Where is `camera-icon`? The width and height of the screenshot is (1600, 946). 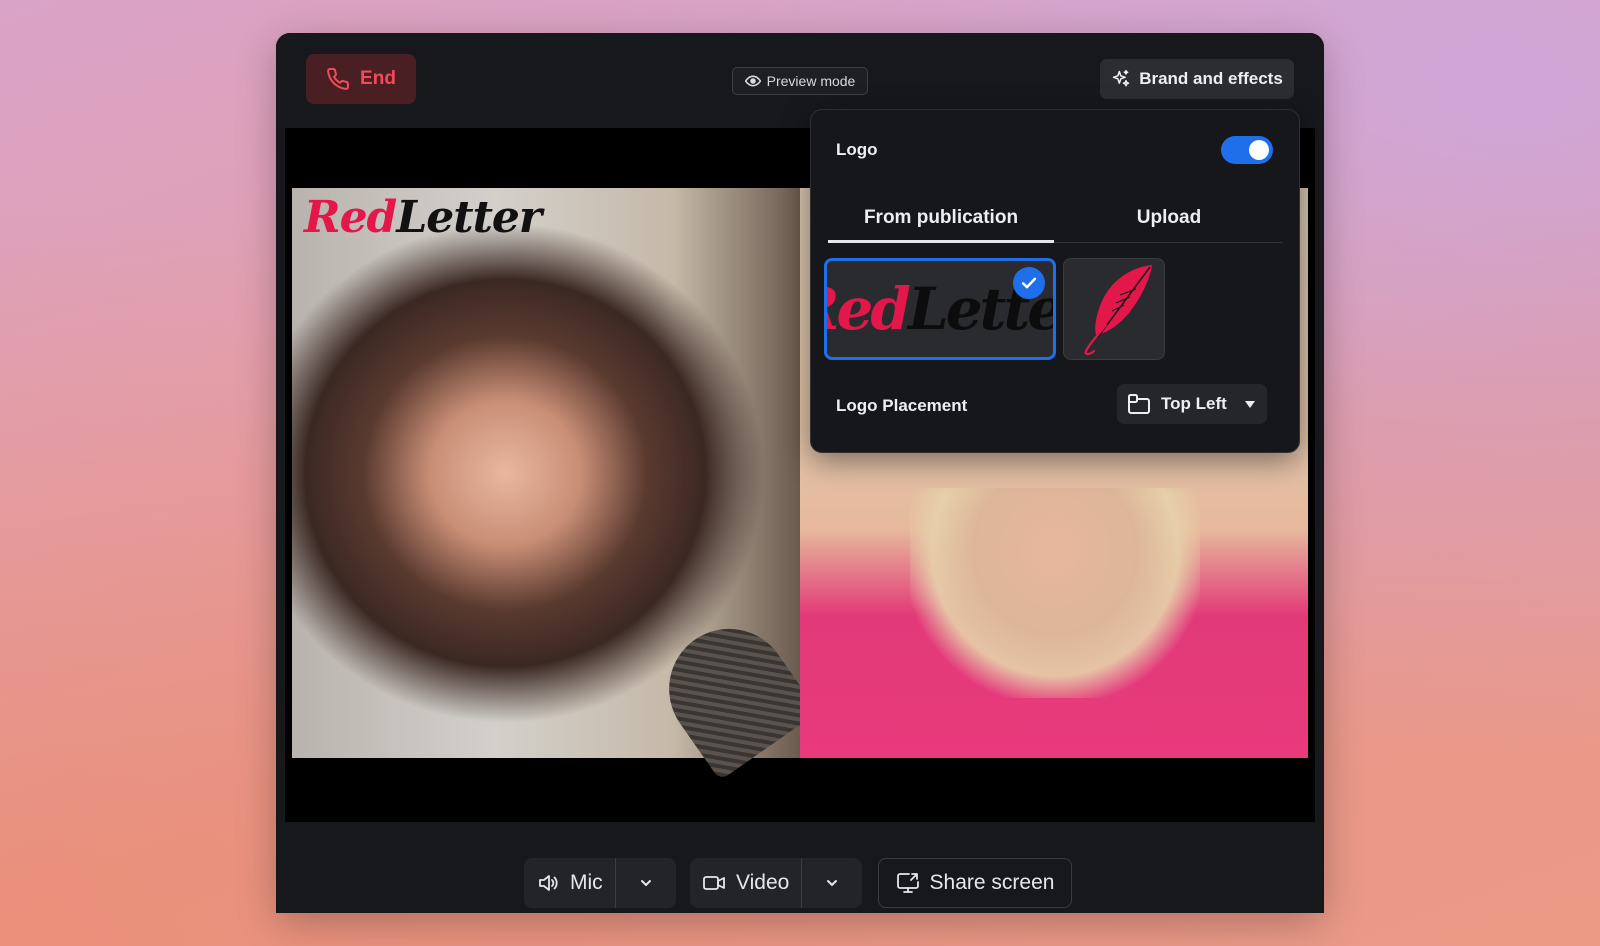 camera-icon is located at coordinates (714, 883).